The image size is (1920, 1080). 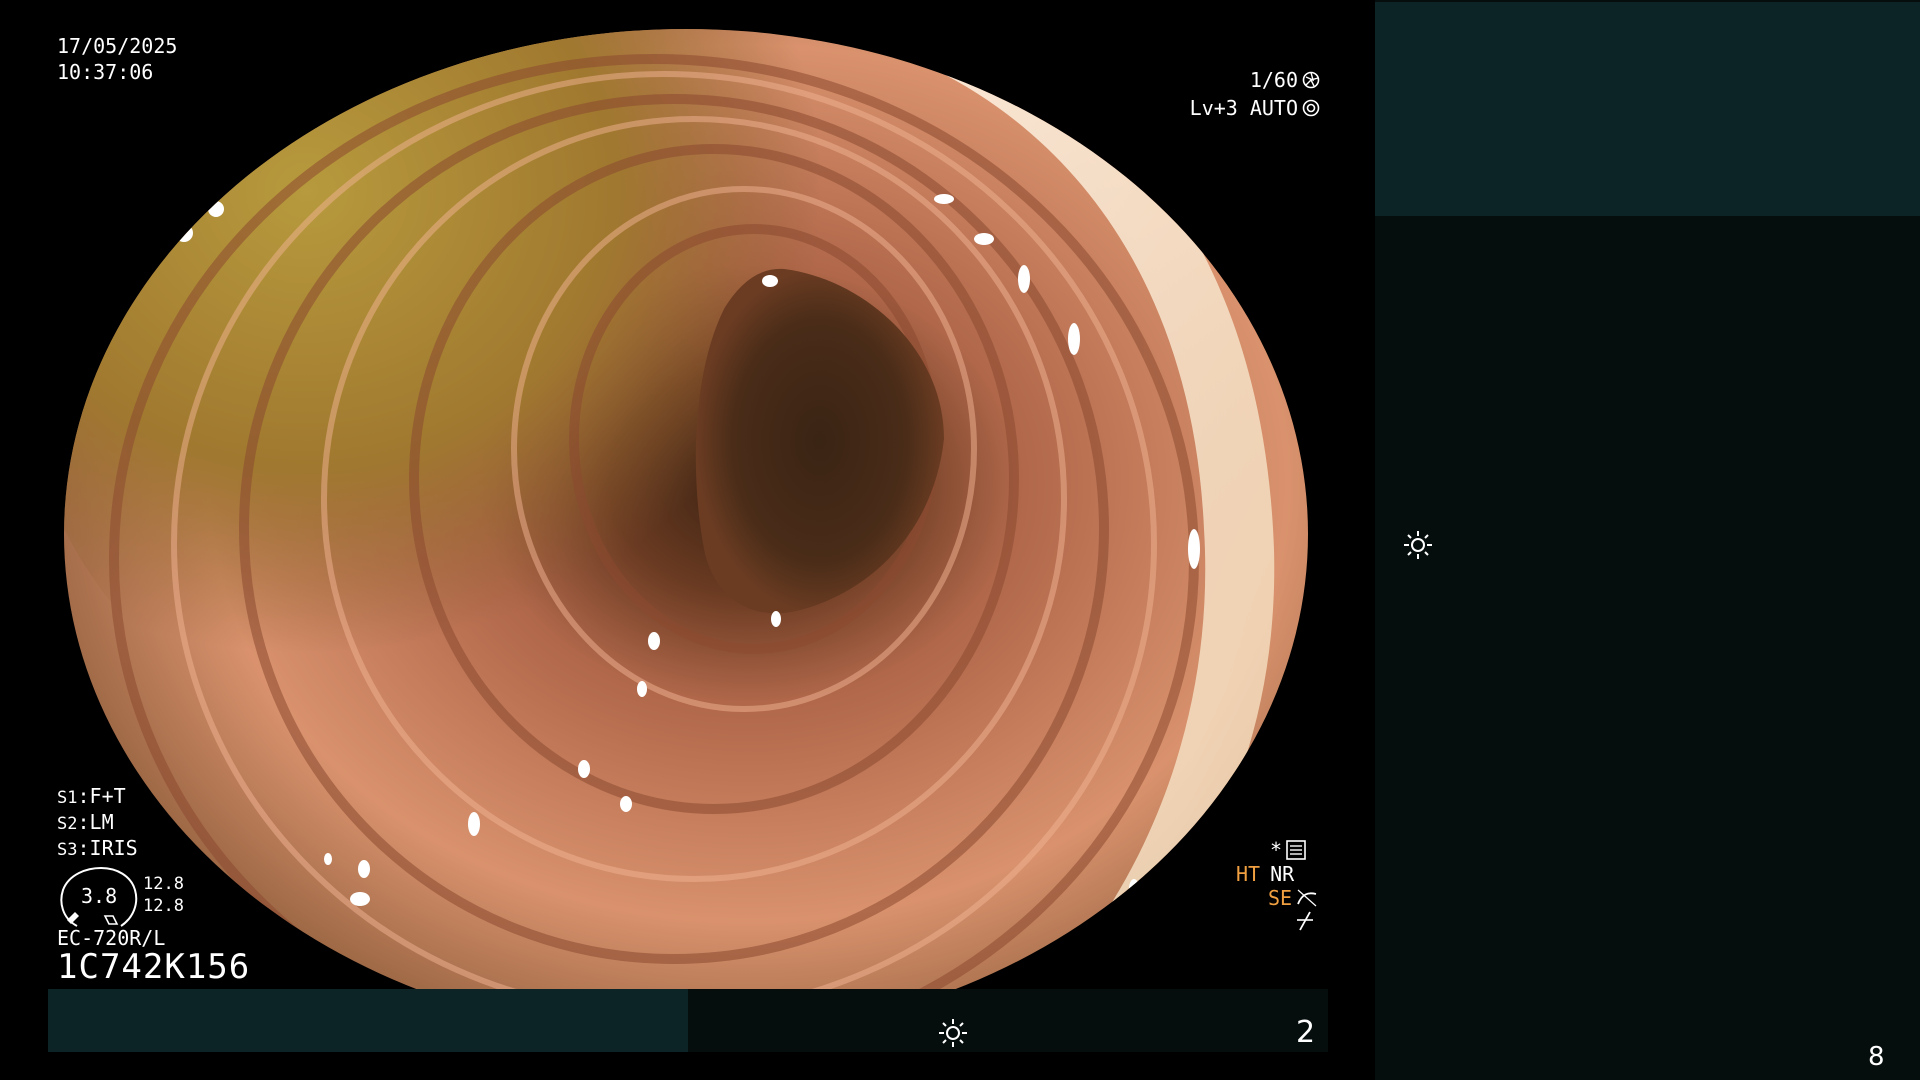 I want to click on switch-prefix: S2, so click(x=67, y=824).